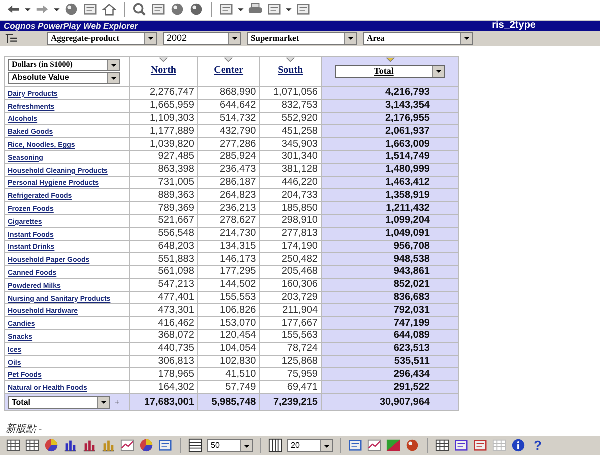 The height and width of the screenshot is (455, 600). Describe the element at coordinates (291, 131) in the screenshot. I see `table-cell: 451,258` at that location.